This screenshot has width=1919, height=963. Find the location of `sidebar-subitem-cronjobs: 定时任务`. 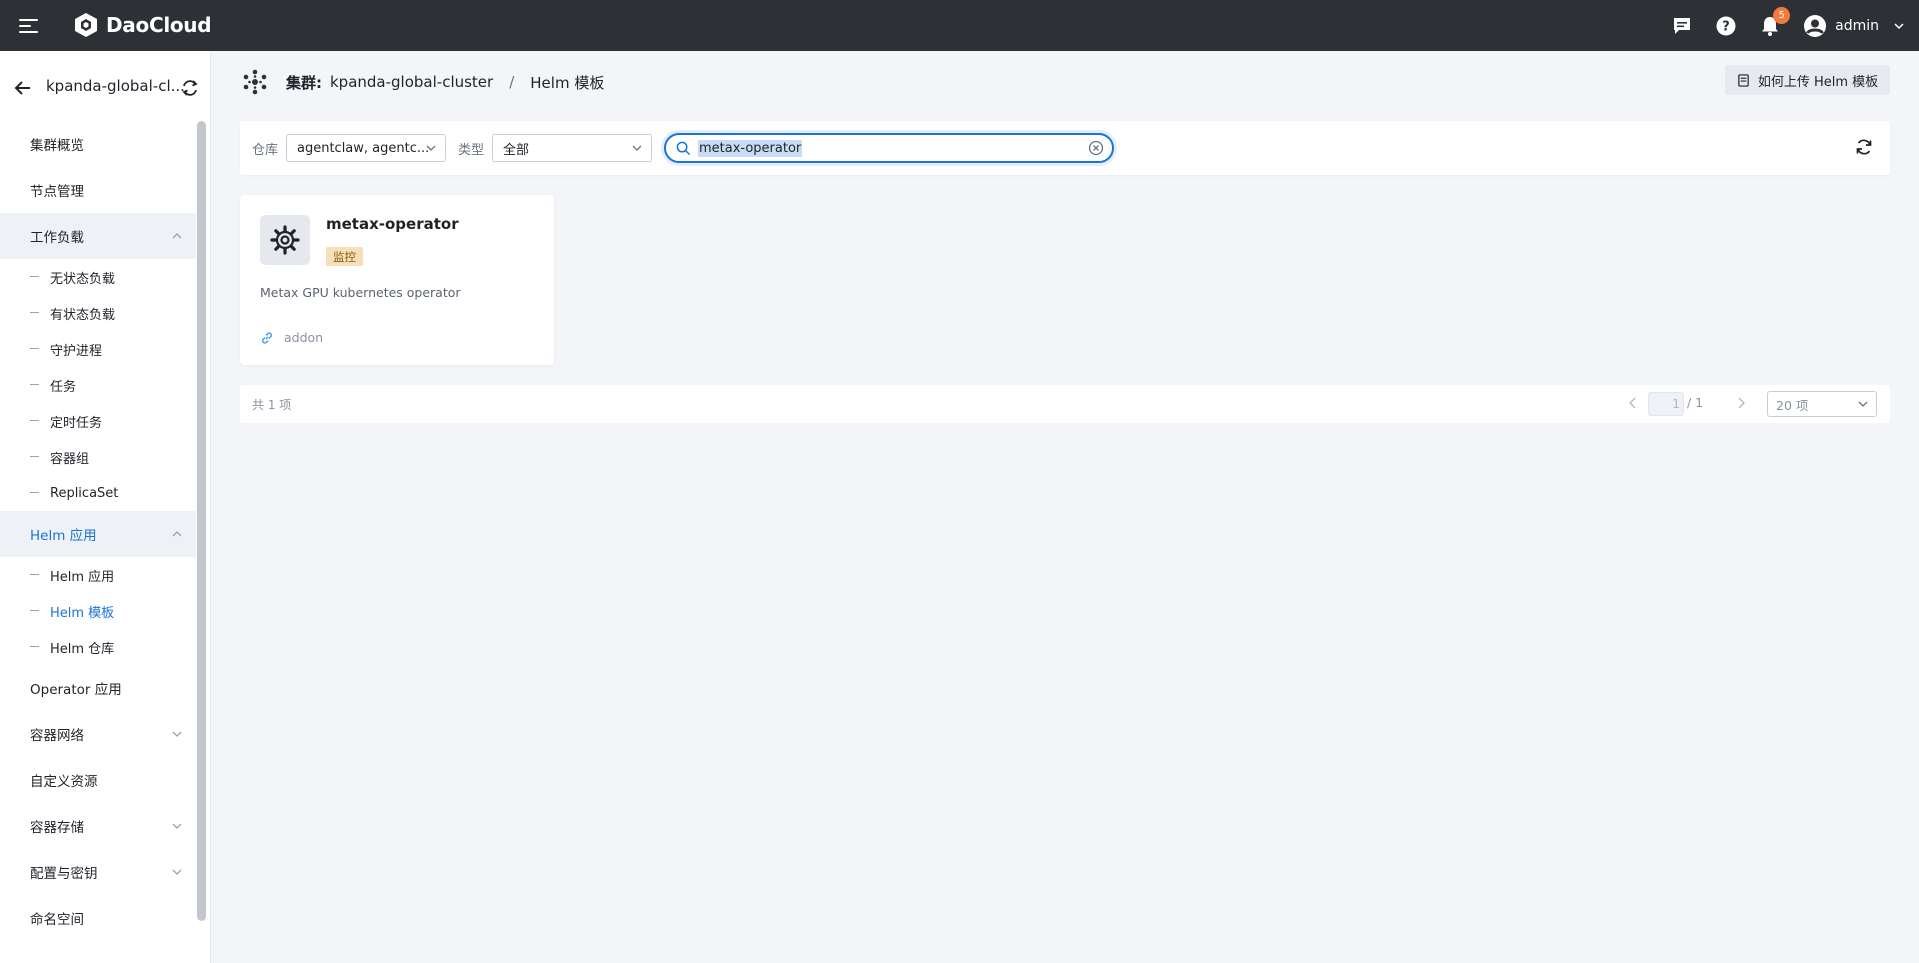

sidebar-subitem-cronjobs: 定时任务 is located at coordinates (98, 421).